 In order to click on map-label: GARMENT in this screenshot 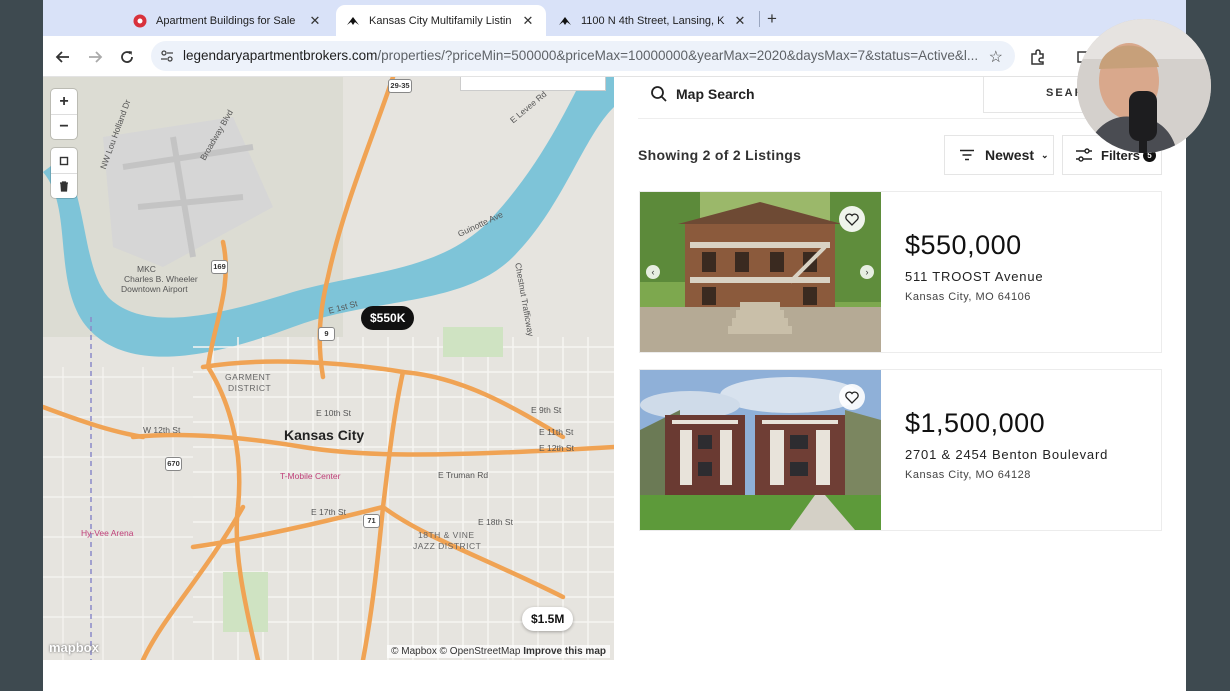, I will do `click(248, 377)`.